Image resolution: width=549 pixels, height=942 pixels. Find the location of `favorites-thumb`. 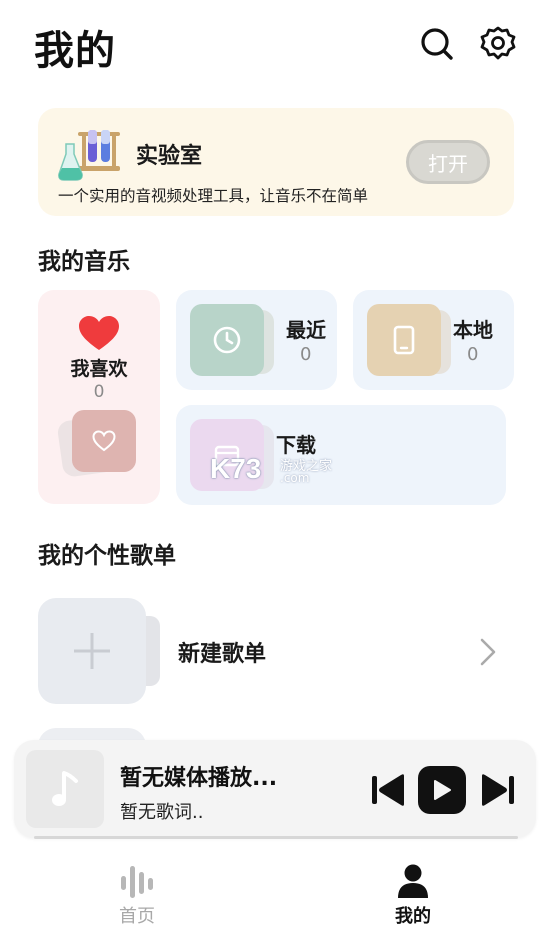

favorites-thumb is located at coordinates (104, 441).